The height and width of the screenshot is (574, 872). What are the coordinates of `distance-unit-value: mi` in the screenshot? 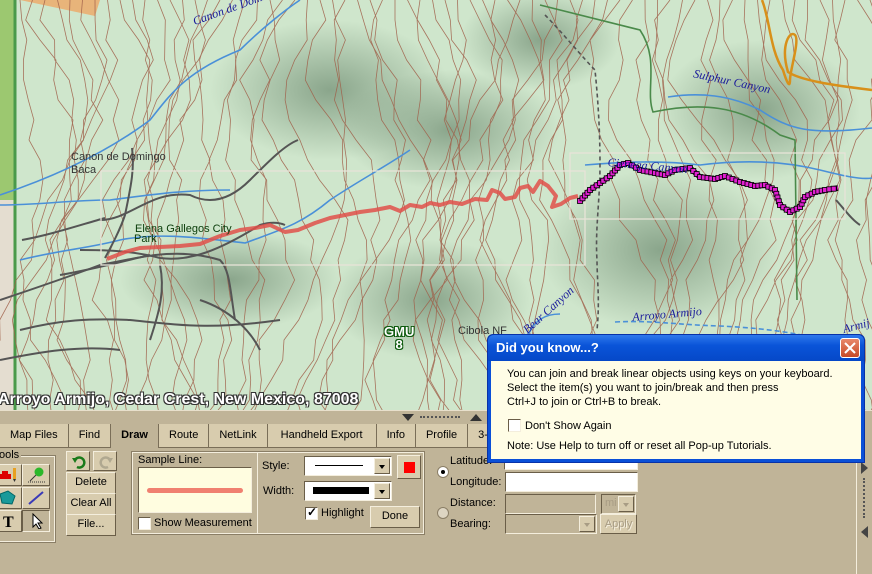 It's located at (611, 503).